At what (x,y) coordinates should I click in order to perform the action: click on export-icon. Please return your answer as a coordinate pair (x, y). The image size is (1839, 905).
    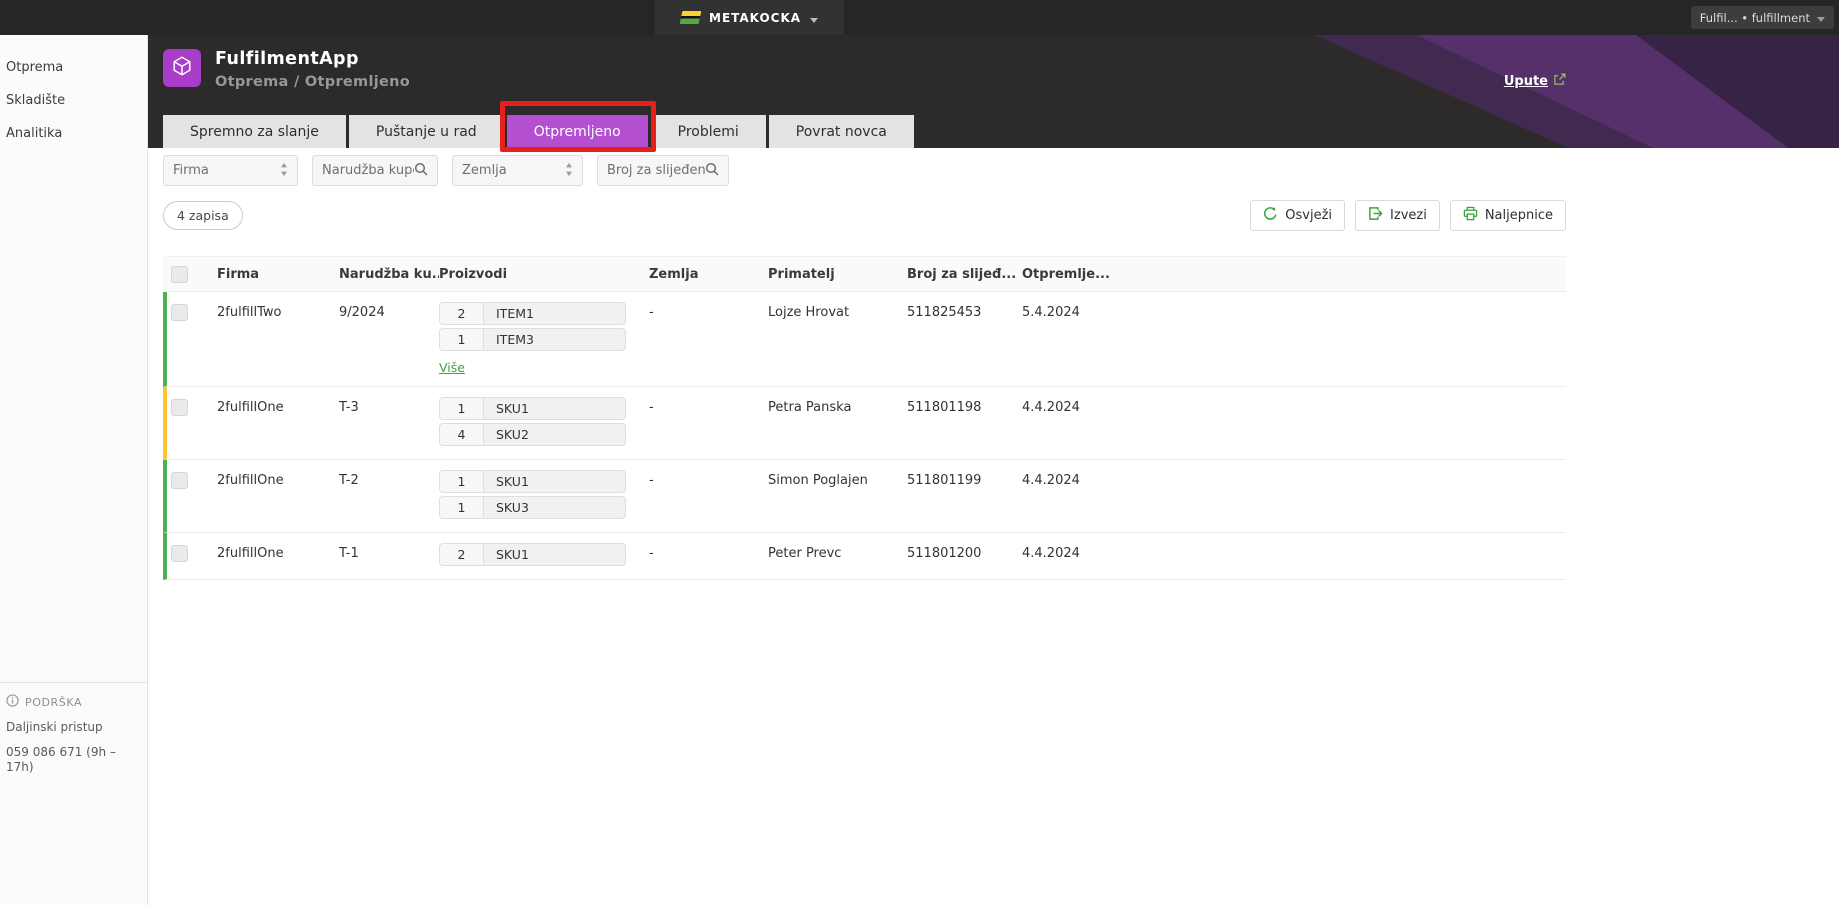
    Looking at the image, I should click on (1375, 215).